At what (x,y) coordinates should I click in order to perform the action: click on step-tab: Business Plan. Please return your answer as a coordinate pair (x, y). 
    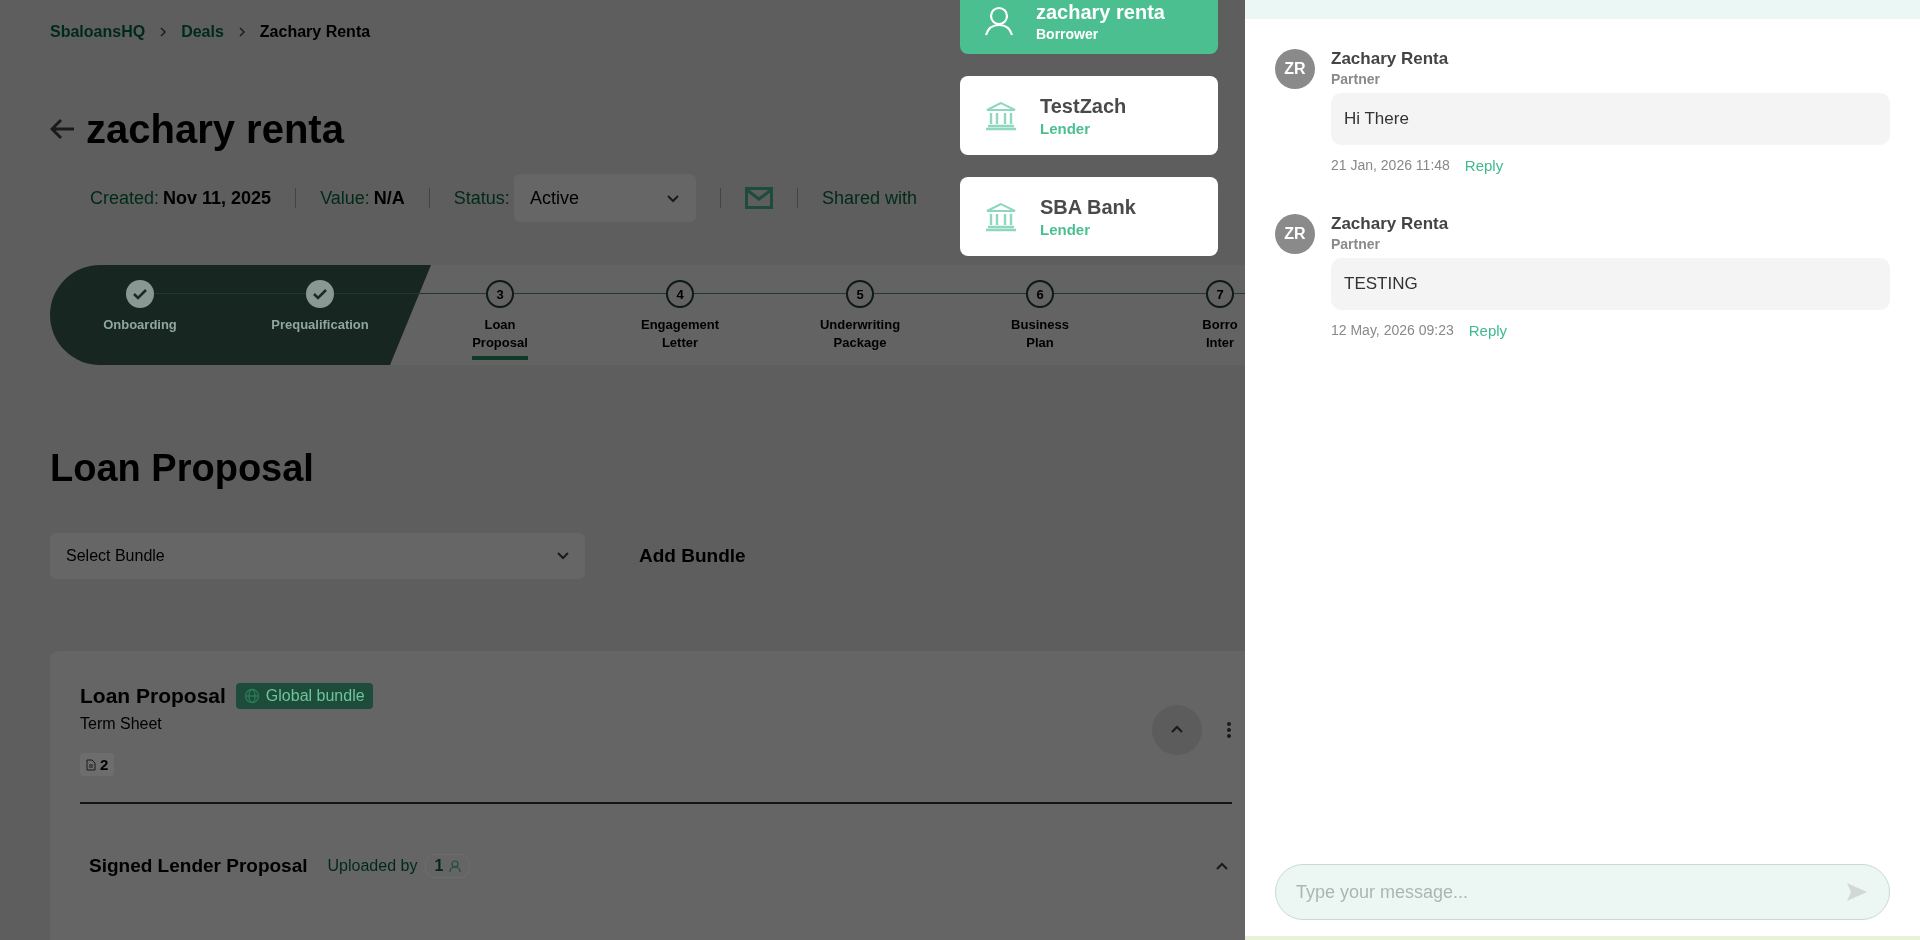
    Looking at the image, I should click on (1040, 338).